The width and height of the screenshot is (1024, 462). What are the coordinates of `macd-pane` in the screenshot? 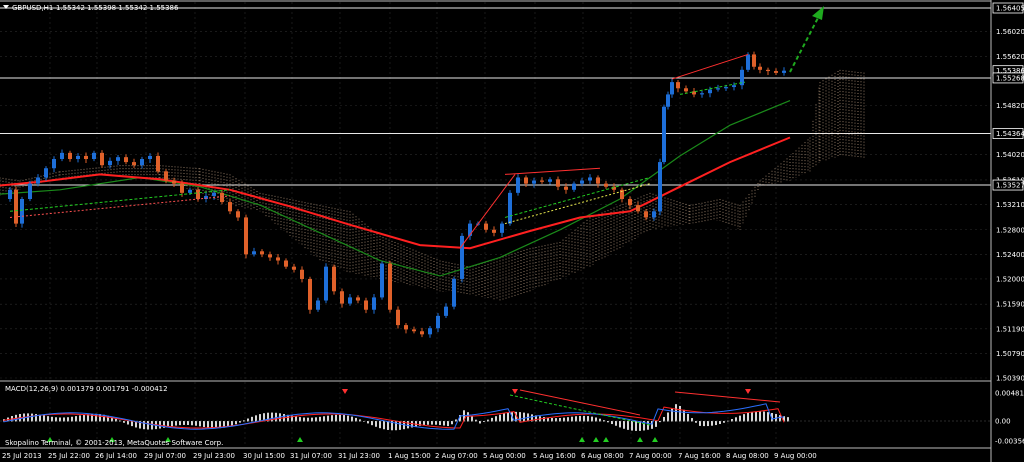 It's located at (495, 415).